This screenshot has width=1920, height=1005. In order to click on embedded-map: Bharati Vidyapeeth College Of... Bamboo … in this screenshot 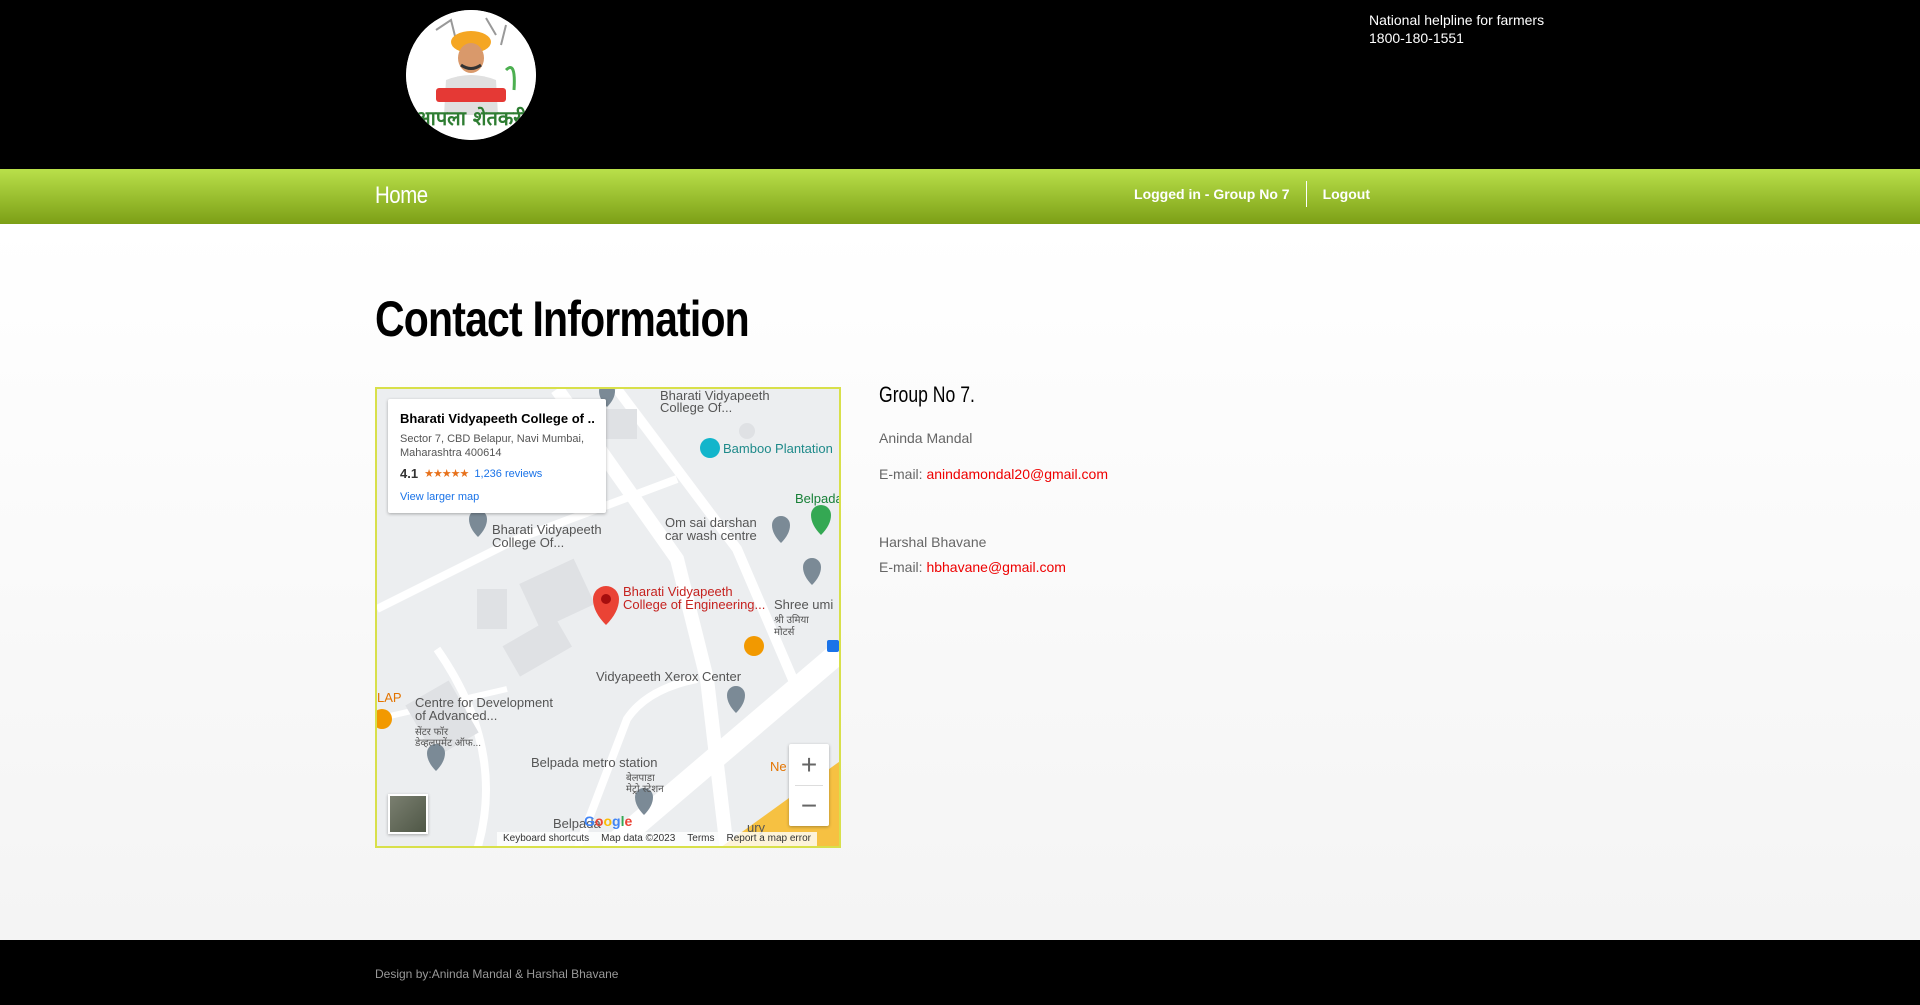, I will do `click(608, 617)`.